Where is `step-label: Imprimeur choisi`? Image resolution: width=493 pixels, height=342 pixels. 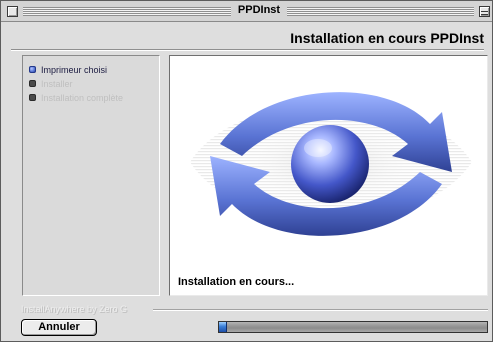 step-label: Imprimeur choisi is located at coordinates (74, 70).